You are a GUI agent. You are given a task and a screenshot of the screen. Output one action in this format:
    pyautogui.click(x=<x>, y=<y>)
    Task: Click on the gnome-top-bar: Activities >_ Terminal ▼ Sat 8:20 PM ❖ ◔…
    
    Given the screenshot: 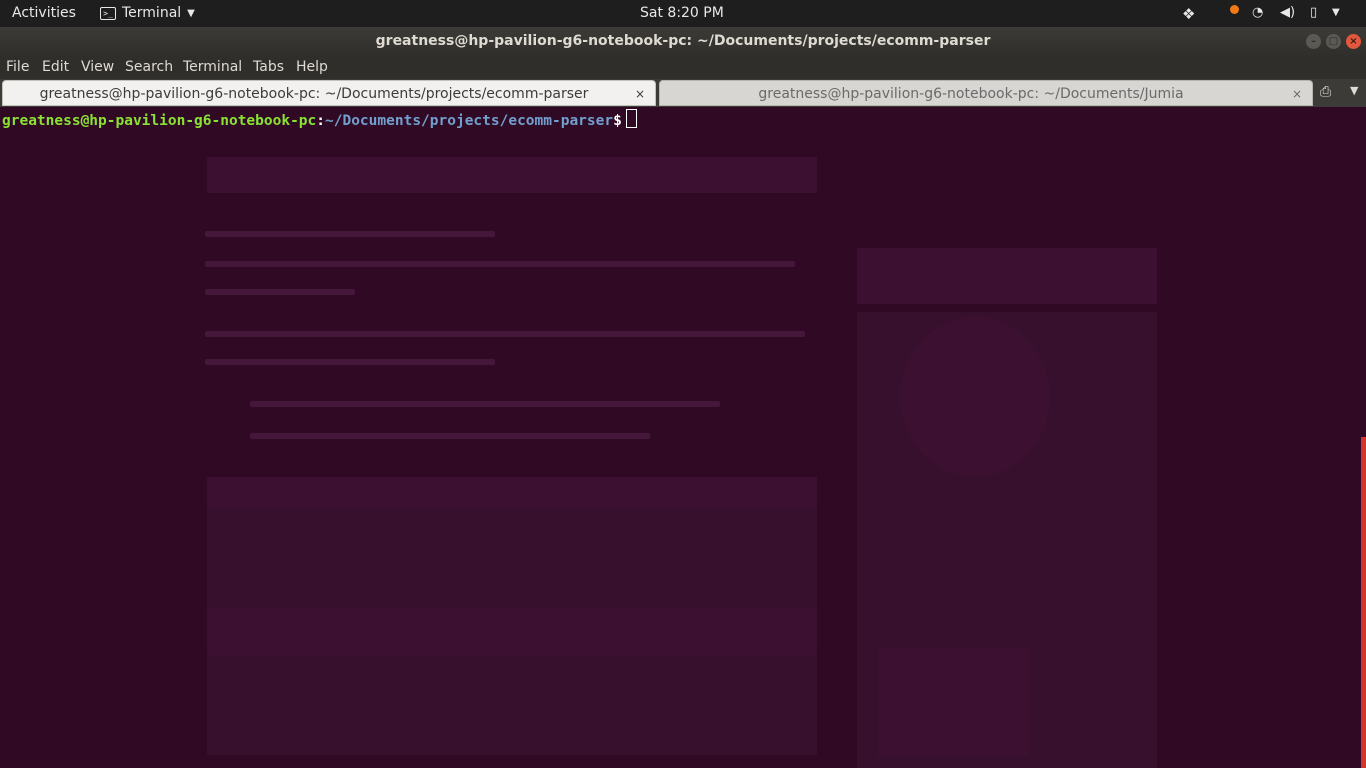 What is the action you would take?
    pyautogui.click(x=683, y=13)
    